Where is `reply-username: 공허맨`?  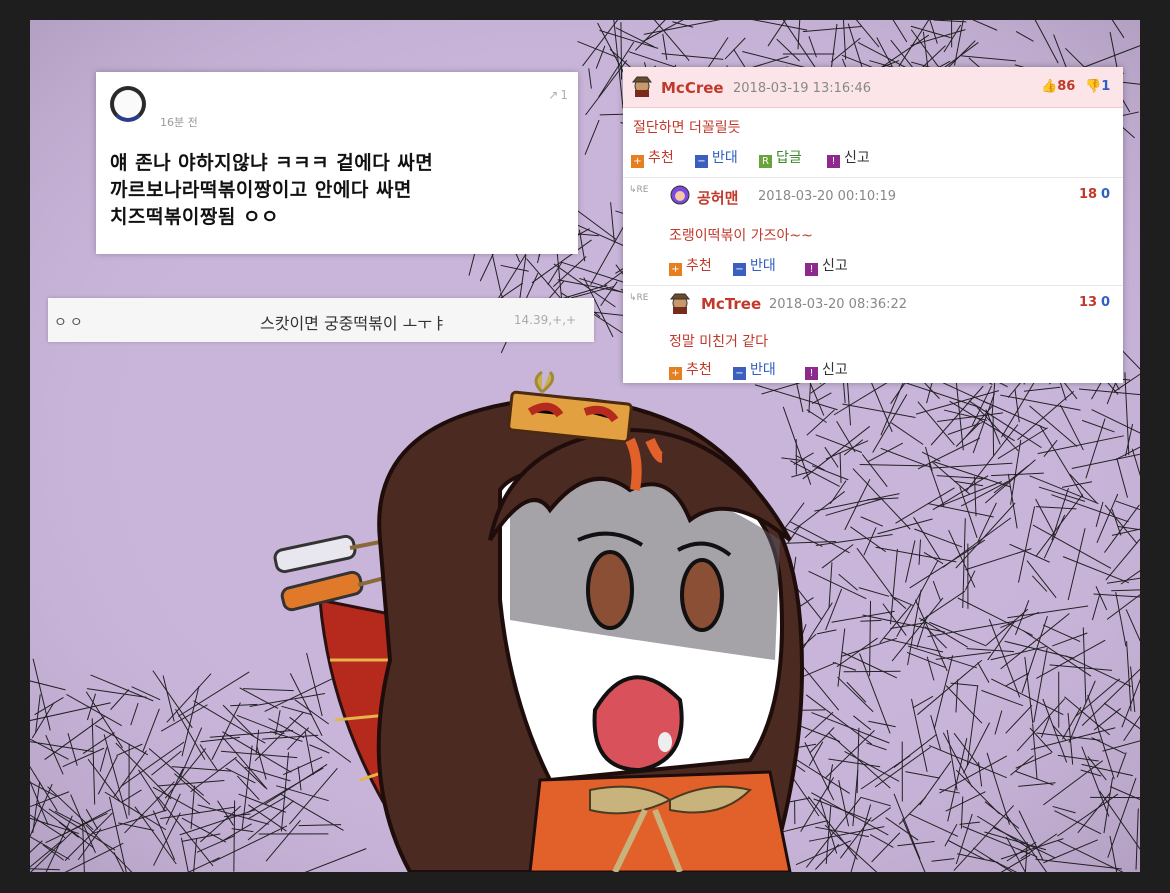 reply-username: 공허맨 is located at coordinates (717, 197).